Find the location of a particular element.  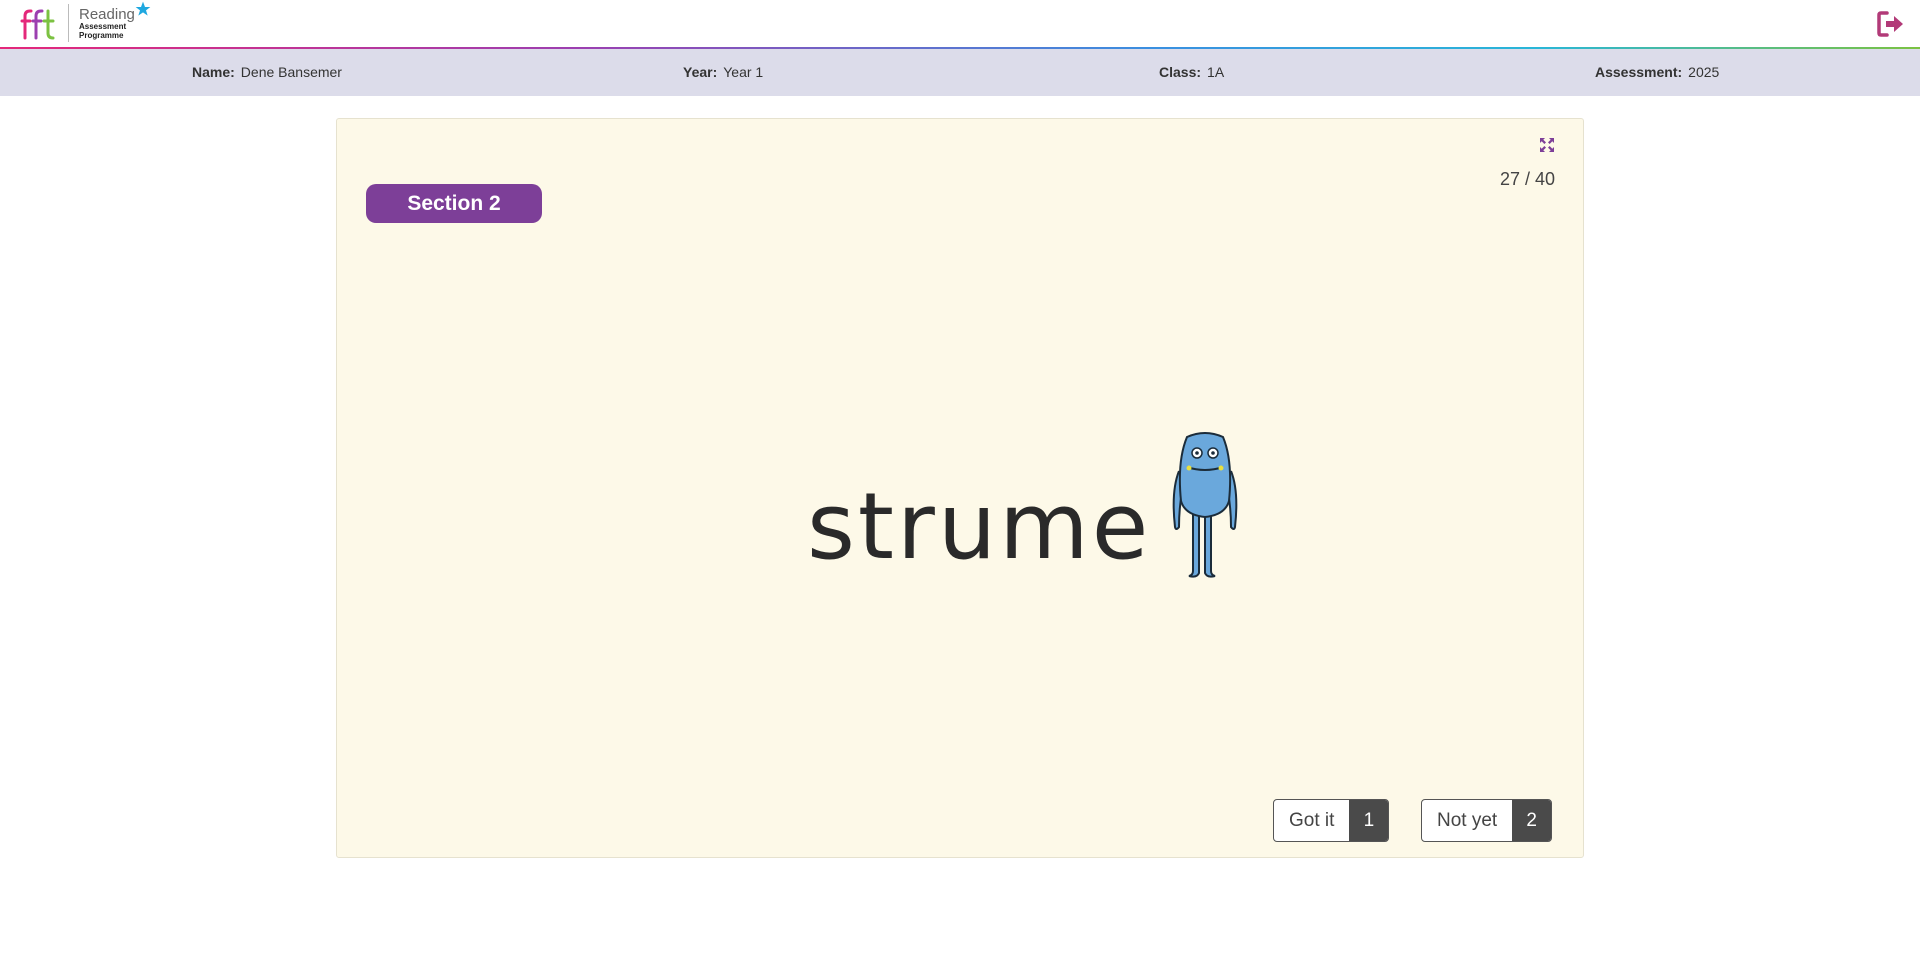

student-year: Year: Year 1 is located at coordinates (723, 72).